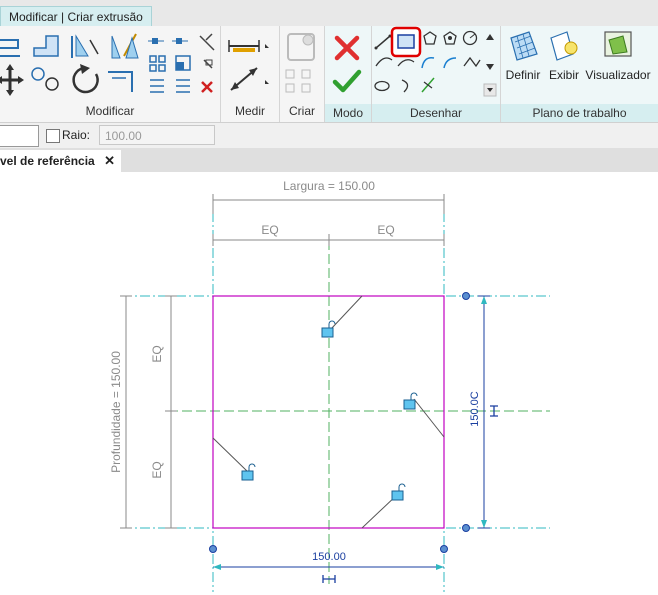 This screenshot has width=658, height=595. I want to click on panel-mode: Modo, so click(348, 74).